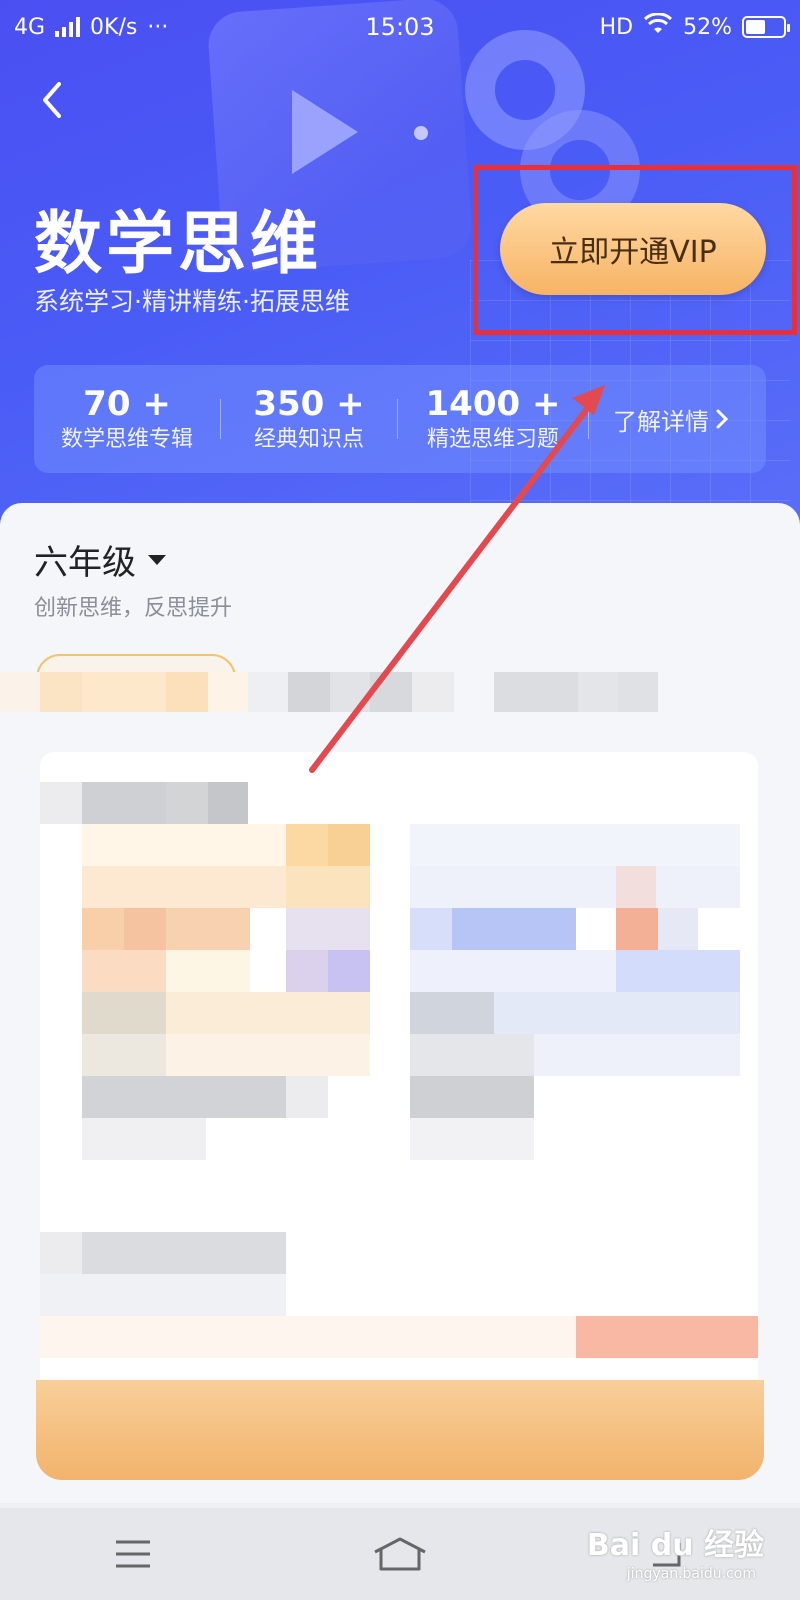 Image resolution: width=800 pixels, height=1600 pixels. What do you see at coordinates (68, 27) in the screenshot?
I see `signal-icon` at bounding box center [68, 27].